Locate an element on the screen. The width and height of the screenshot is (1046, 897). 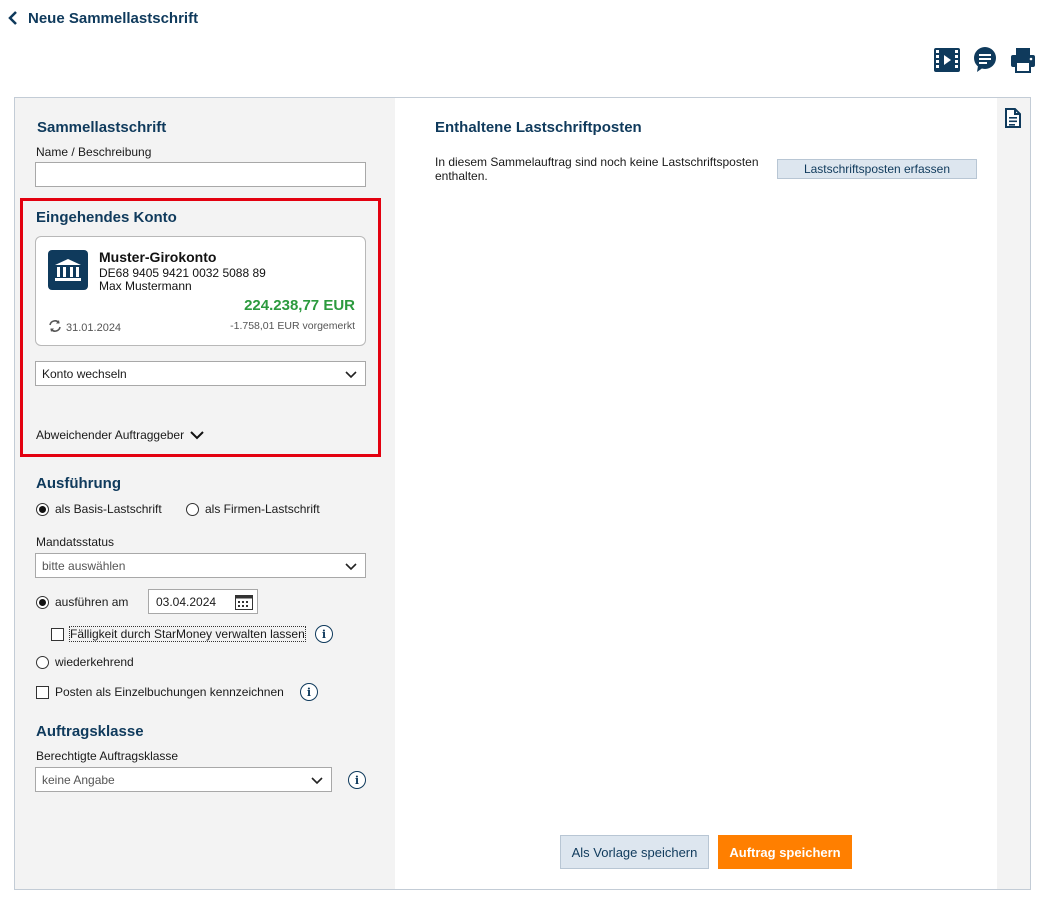
account-owner: Max Mustermann is located at coordinates (145, 286).